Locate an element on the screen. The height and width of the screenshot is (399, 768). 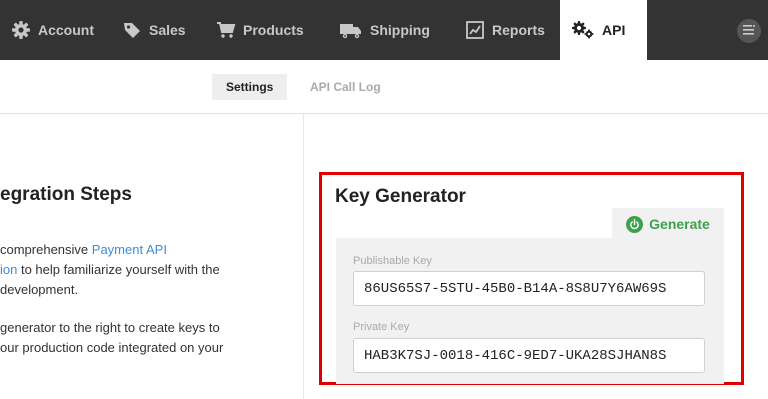
tag-icon is located at coordinates (132, 30).